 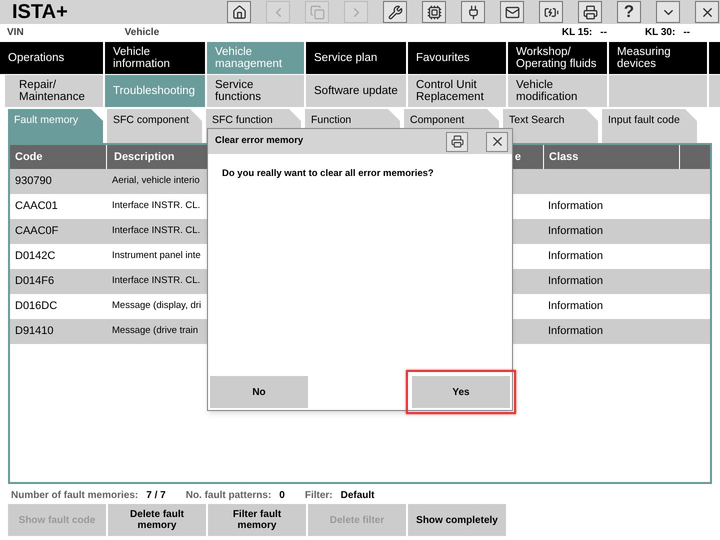 What do you see at coordinates (473, 12) in the screenshot?
I see `plug-button` at bounding box center [473, 12].